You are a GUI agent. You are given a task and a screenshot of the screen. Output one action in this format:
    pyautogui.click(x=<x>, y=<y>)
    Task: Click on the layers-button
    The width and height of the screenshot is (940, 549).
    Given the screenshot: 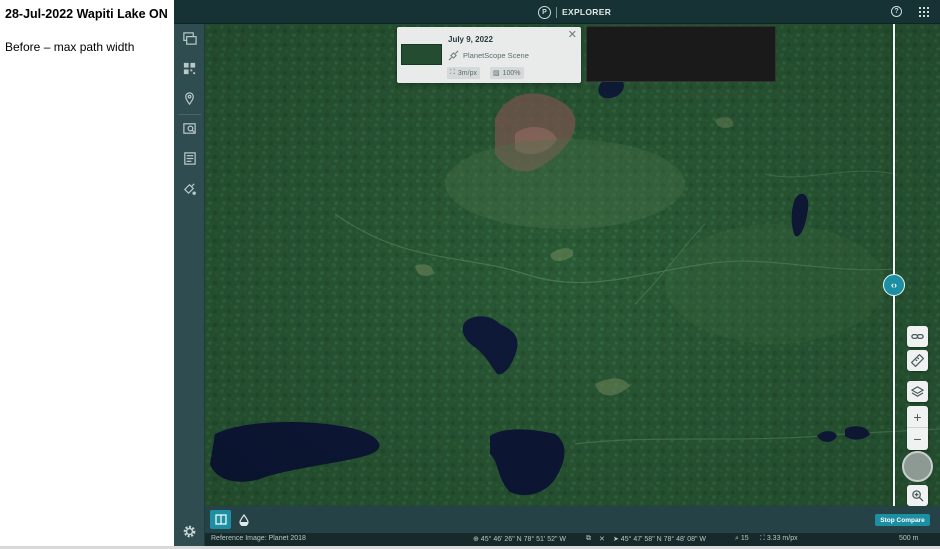 What is the action you would take?
    pyautogui.click(x=917, y=391)
    